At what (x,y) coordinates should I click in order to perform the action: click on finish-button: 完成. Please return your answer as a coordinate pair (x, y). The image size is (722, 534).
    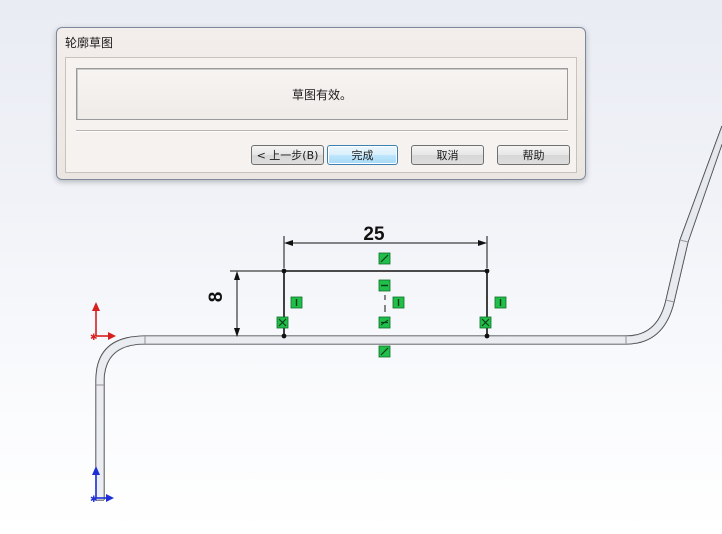
    Looking at the image, I should click on (362, 155).